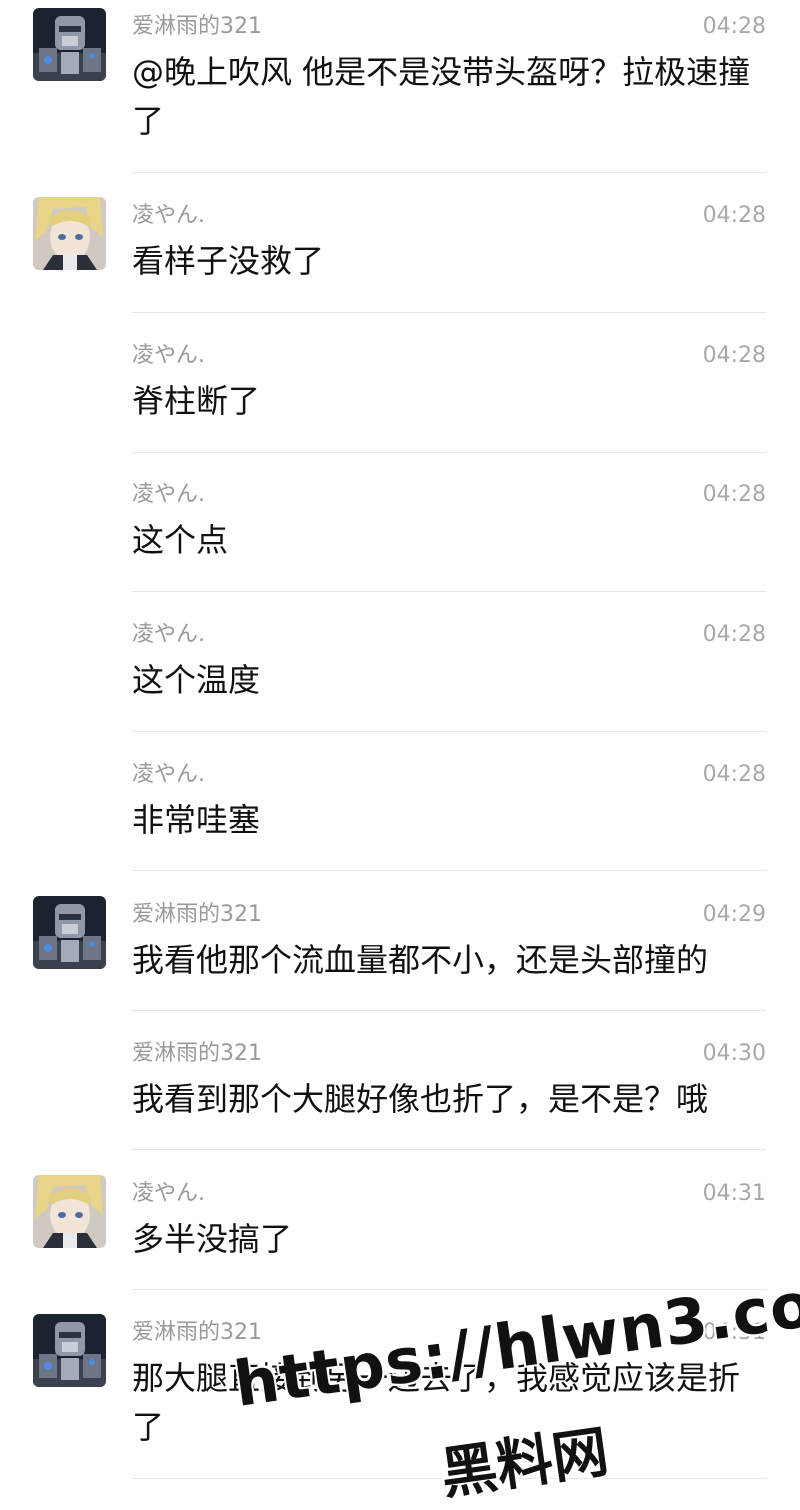 The height and width of the screenshot is (1510, 800). I want to click on message-time: 04:29, so click(734, 914).